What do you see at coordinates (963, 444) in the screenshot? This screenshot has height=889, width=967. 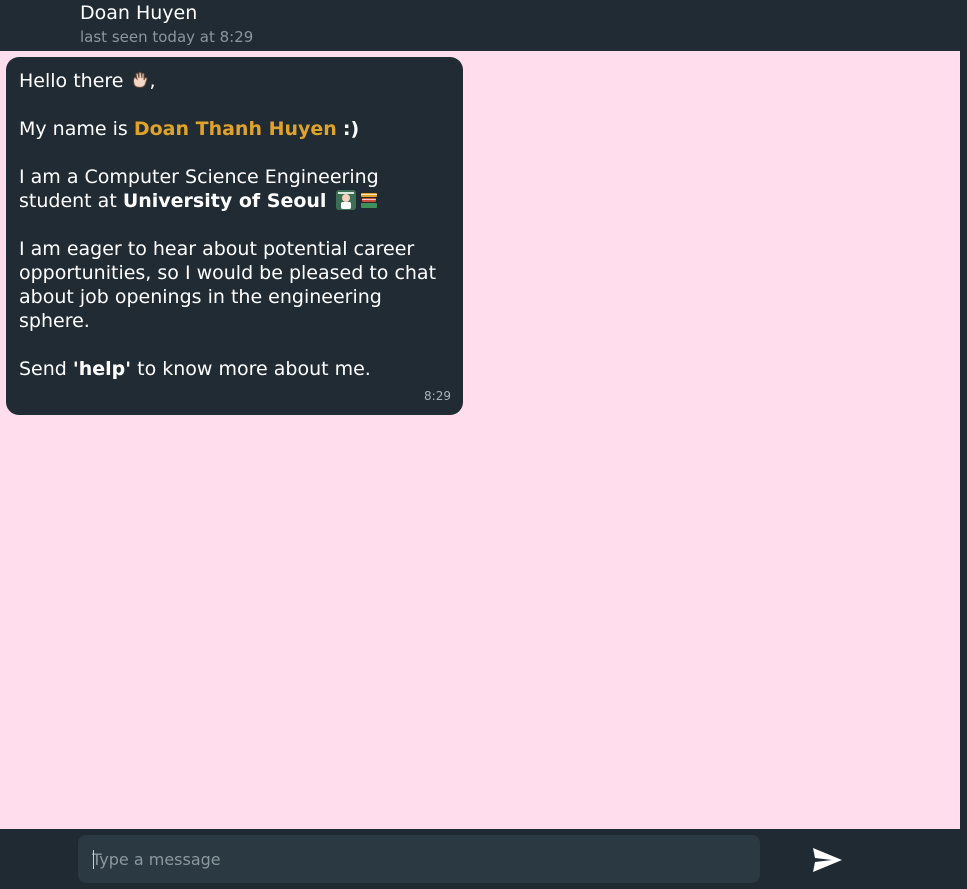 I see `window-edge` at bounding box center [963, 444].